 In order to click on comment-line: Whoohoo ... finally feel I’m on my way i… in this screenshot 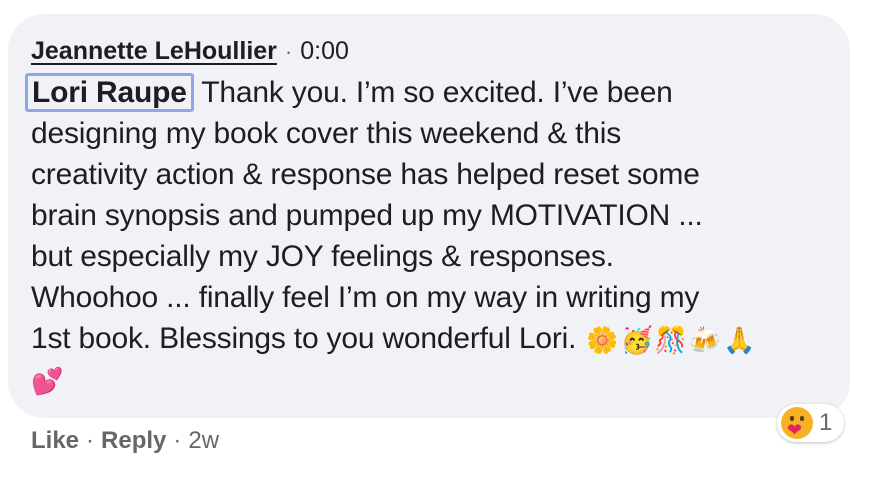, I will do `click(365, 297)`.